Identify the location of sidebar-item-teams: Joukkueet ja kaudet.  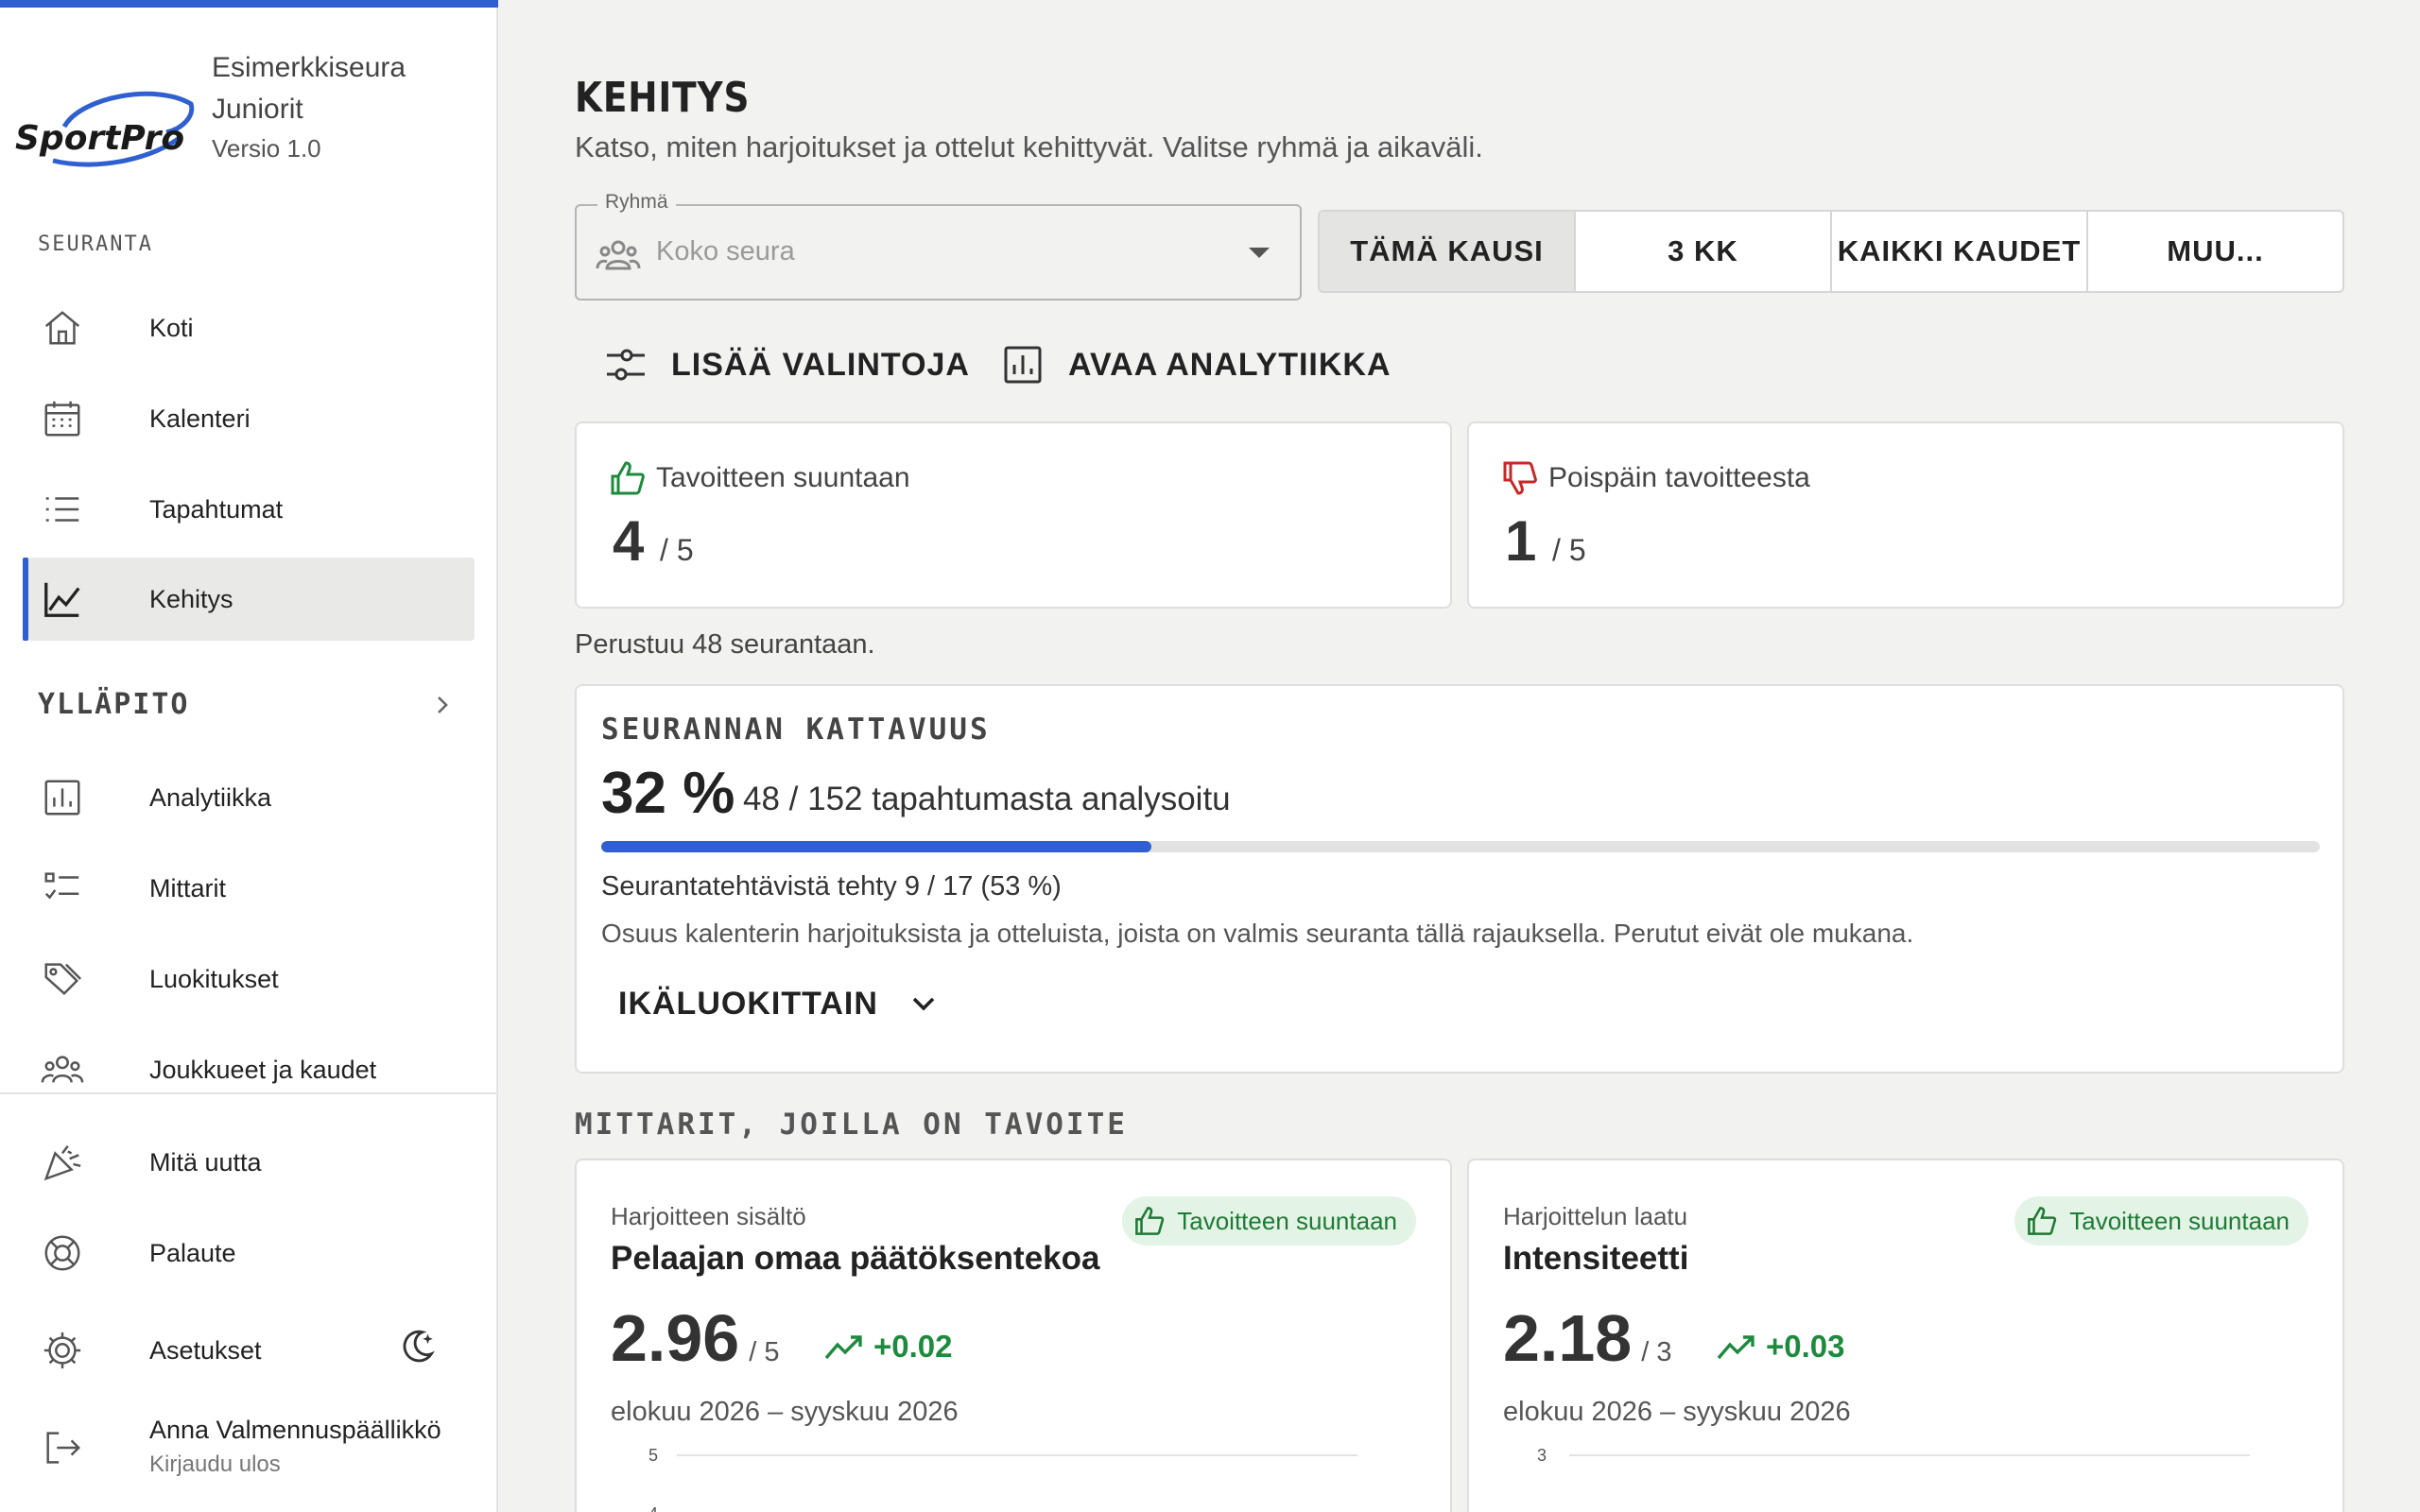
(249, 1069).